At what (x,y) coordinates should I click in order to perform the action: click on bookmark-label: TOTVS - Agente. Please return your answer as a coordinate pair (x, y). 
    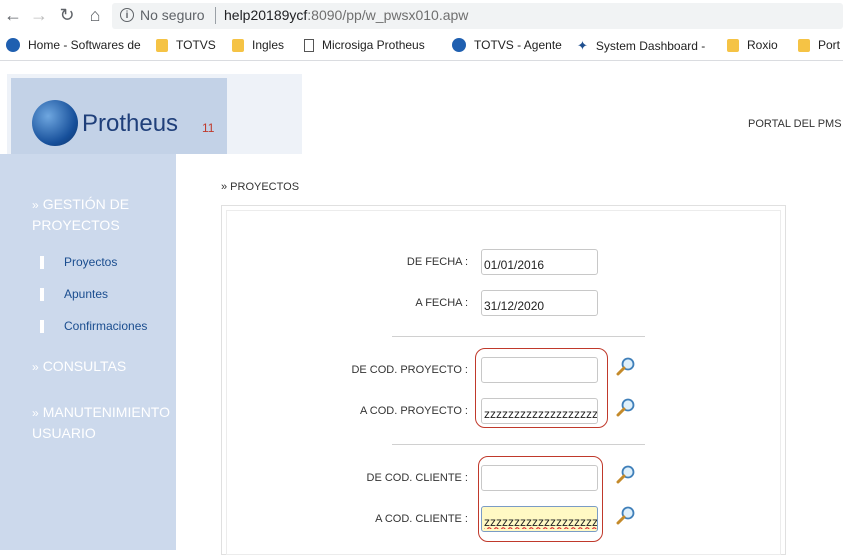
    Looking at the image, I should click on (518, 45).